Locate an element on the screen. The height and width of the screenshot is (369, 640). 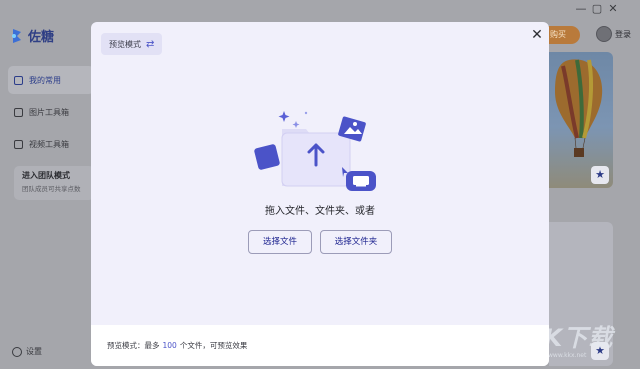
sidebar-item-label: 视频工具箱 is located at coordinates (49, 144).